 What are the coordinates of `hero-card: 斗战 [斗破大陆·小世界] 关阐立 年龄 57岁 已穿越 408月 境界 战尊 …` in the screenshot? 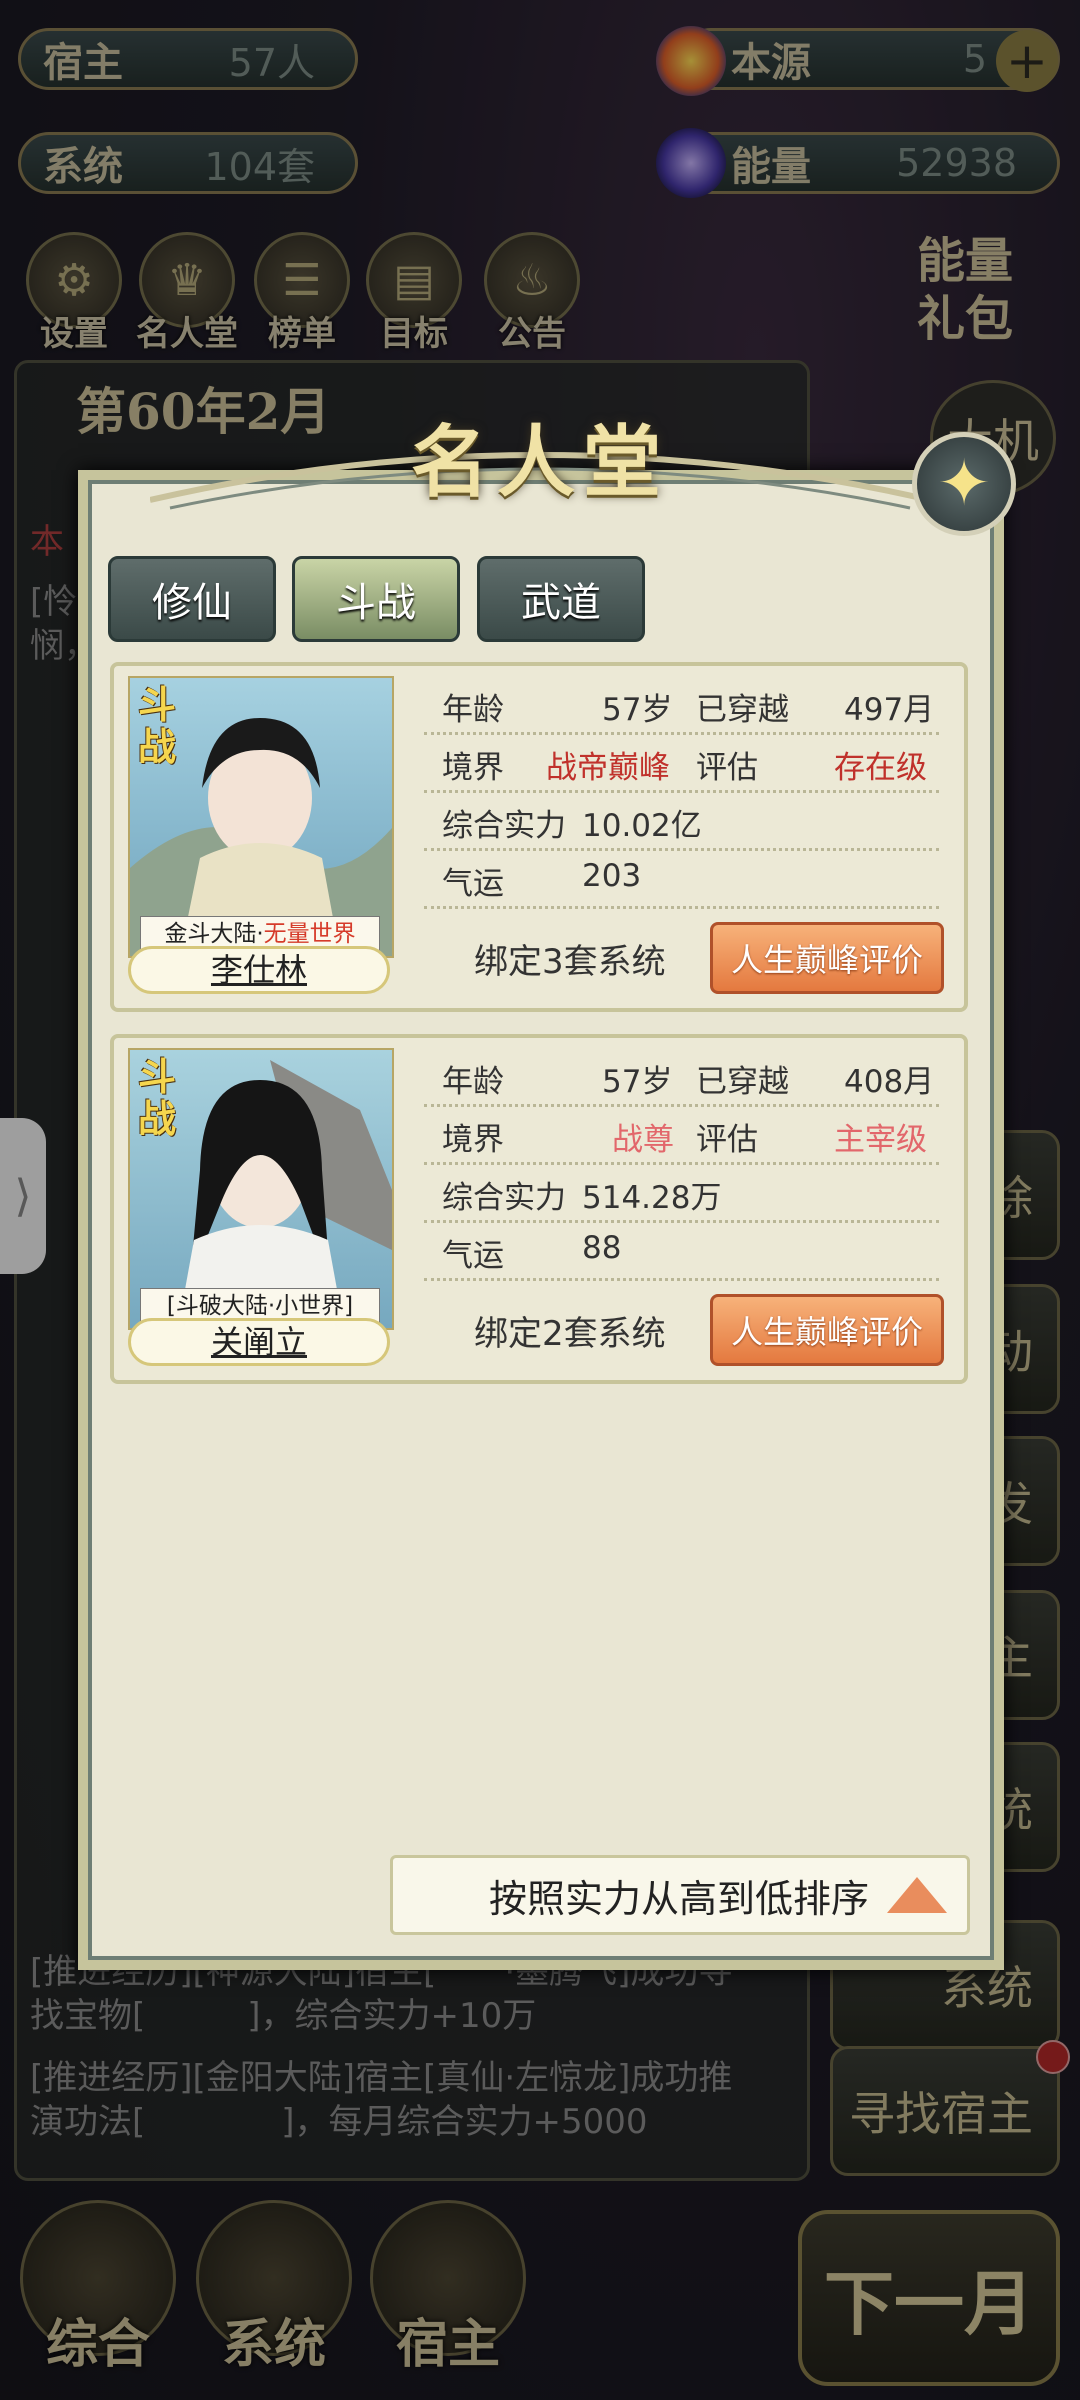 It's located at (539, 1209).